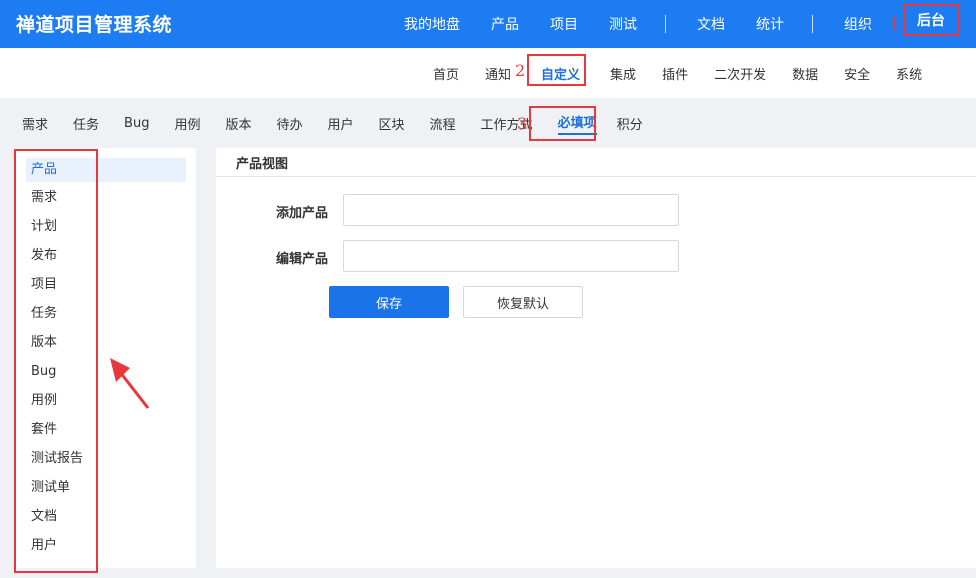  Describe the element at coordinates (564, 24) in the screenshot. I see `nav-project: 项目` at that location.